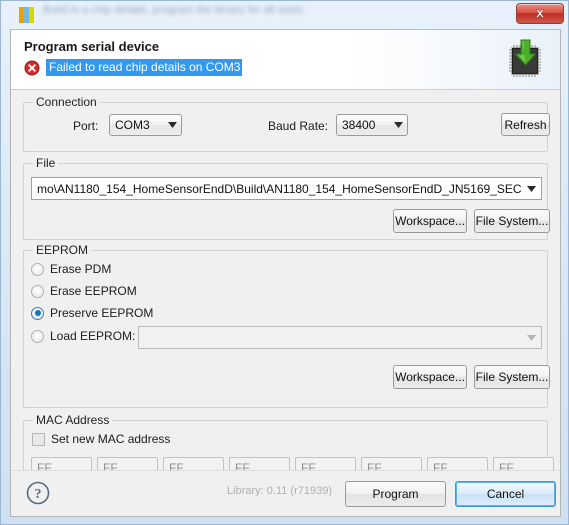 Image resolution: width=569 pixels, height=525 pixels. What do you see at coordinates (144, 67) in the screenshot?
I see `error-message-text: Failed to read chip details on COM3` at bounding box center [144, 67].